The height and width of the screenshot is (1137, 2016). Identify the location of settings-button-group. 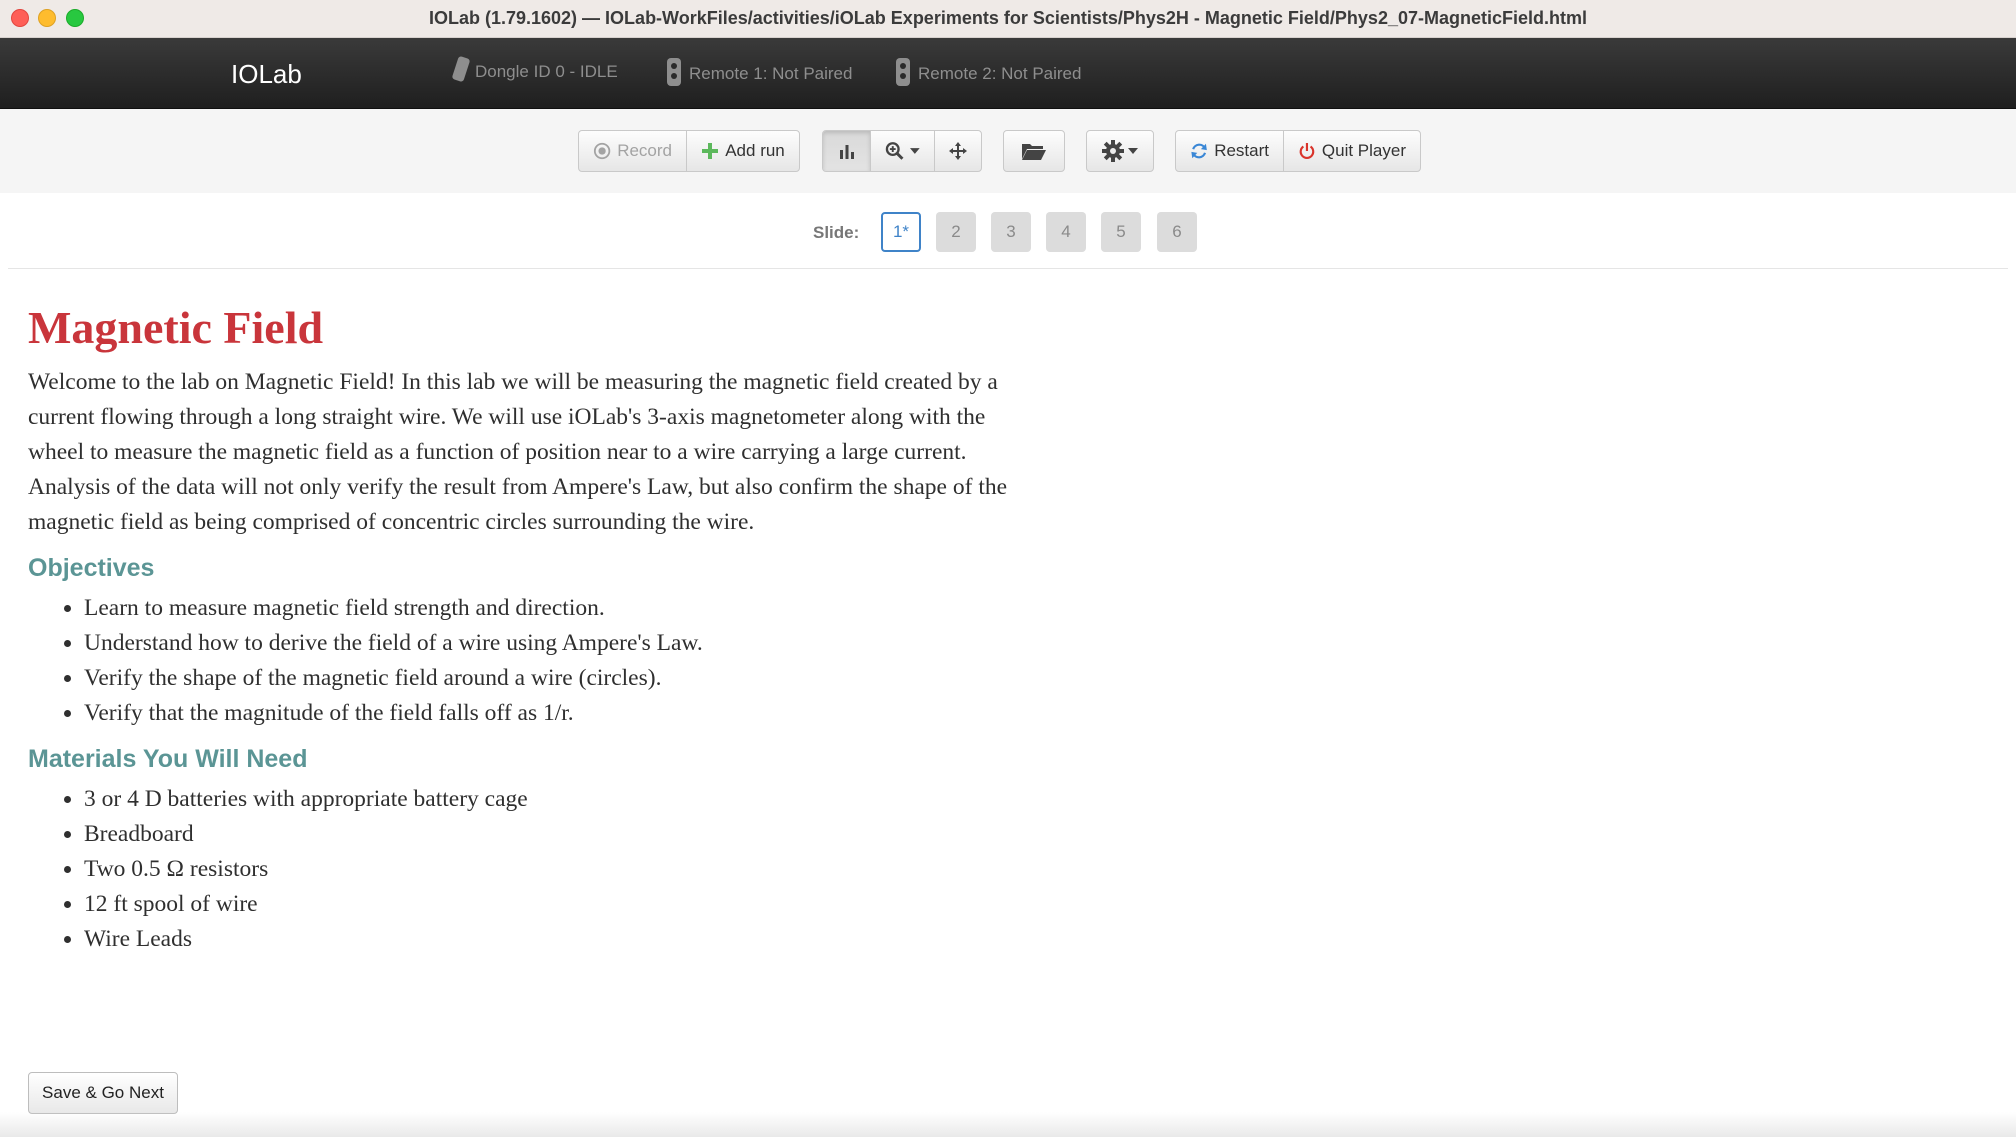
(1120, 151).